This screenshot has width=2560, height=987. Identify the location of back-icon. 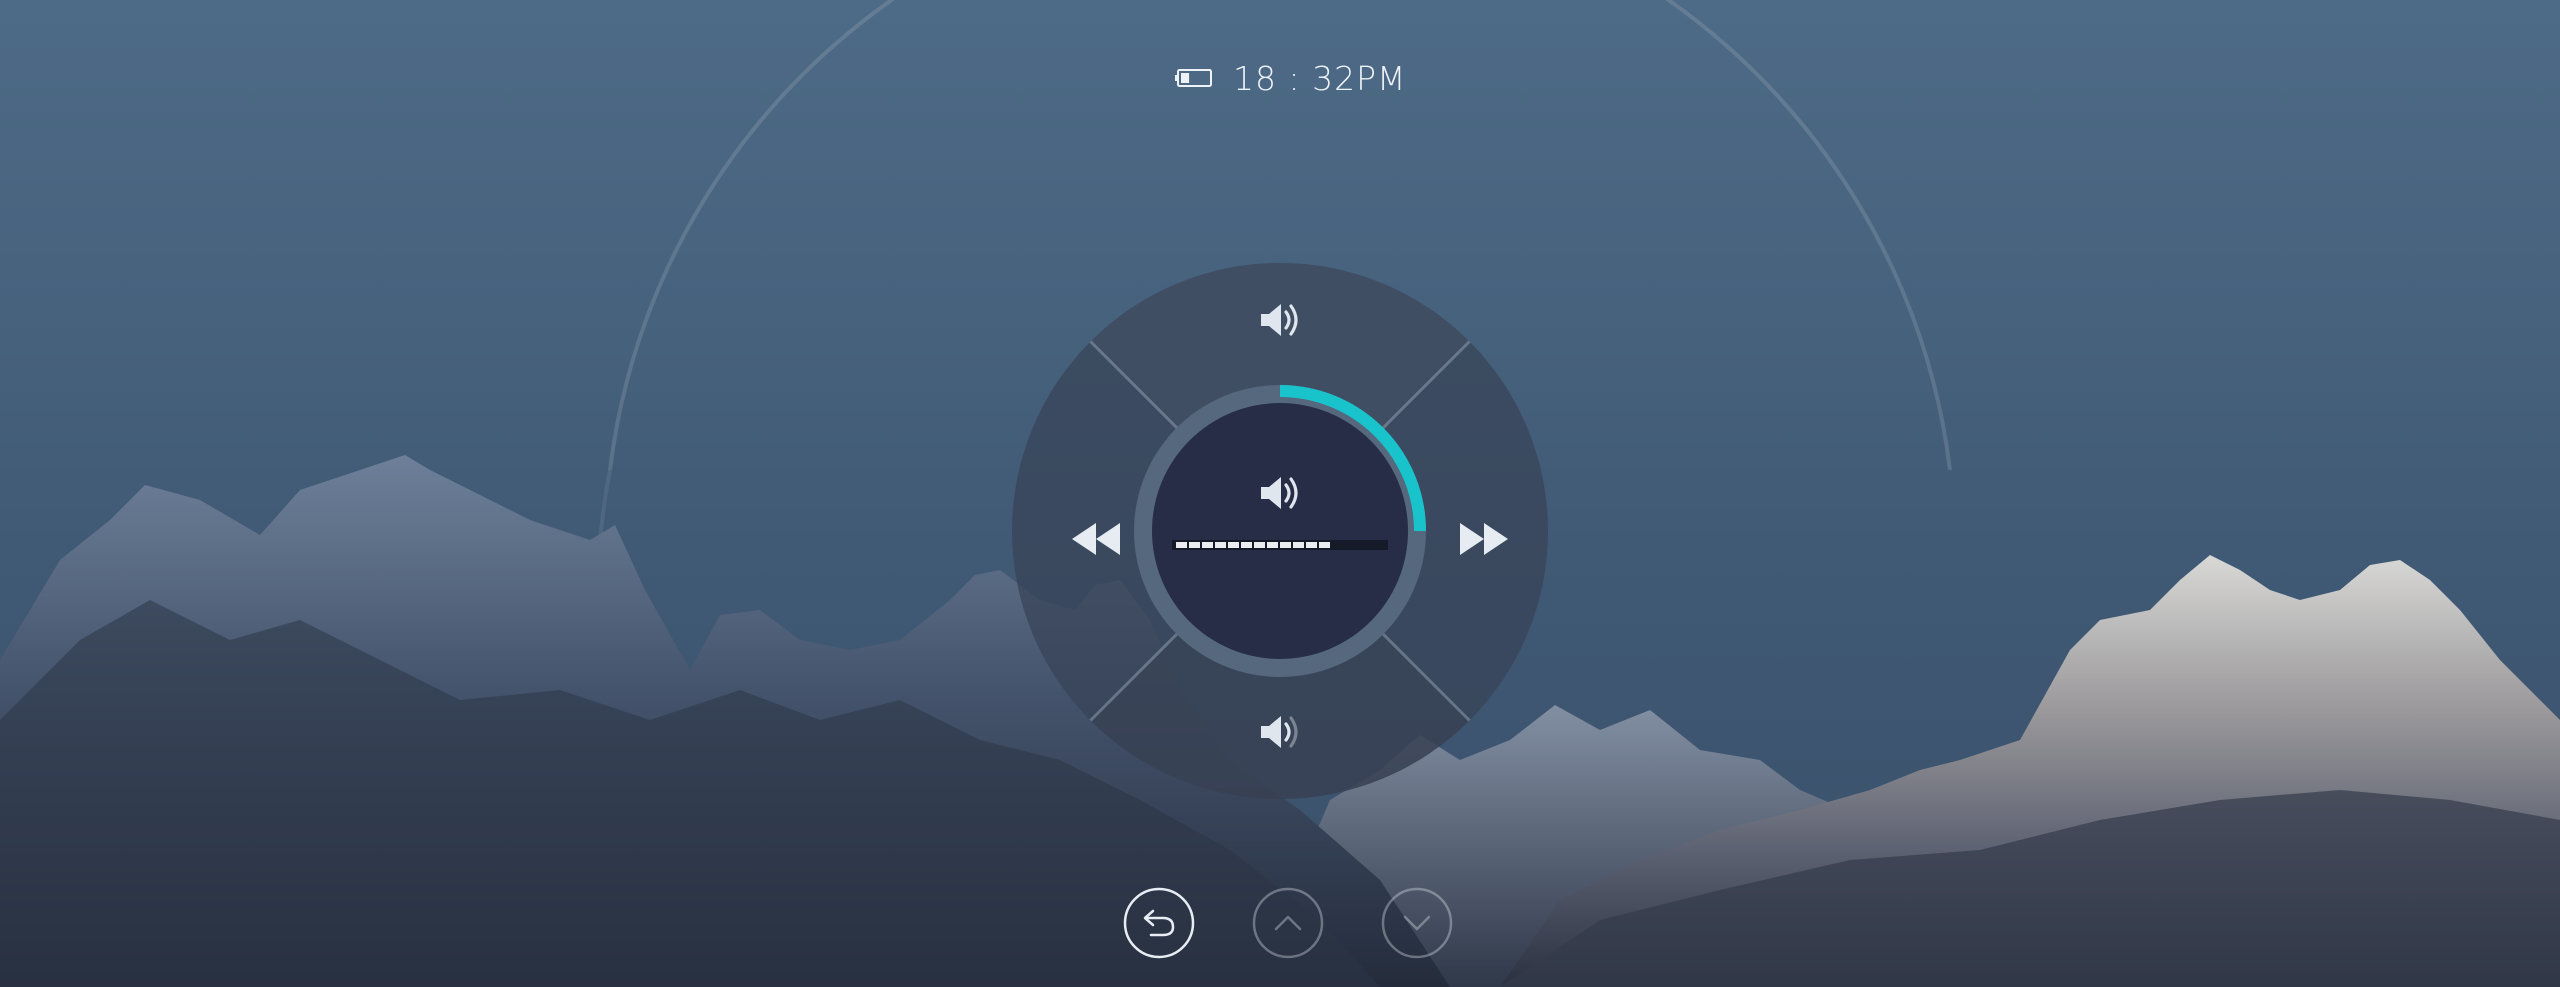
(1159, 923).